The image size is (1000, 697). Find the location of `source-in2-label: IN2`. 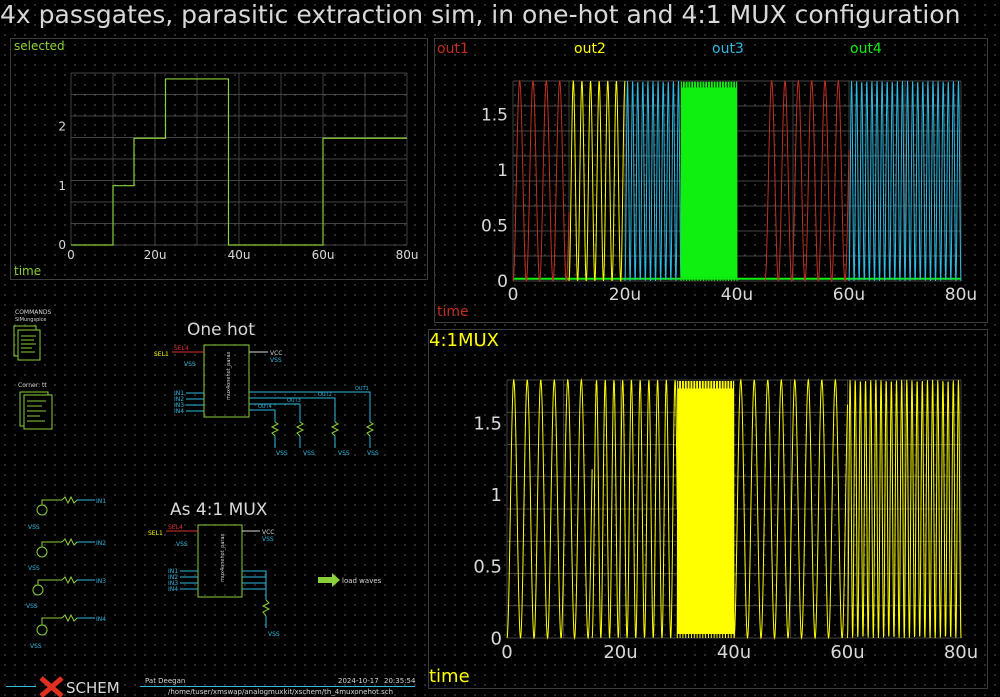

source-in2-label: IN2 is located at coordinates (101, 543).